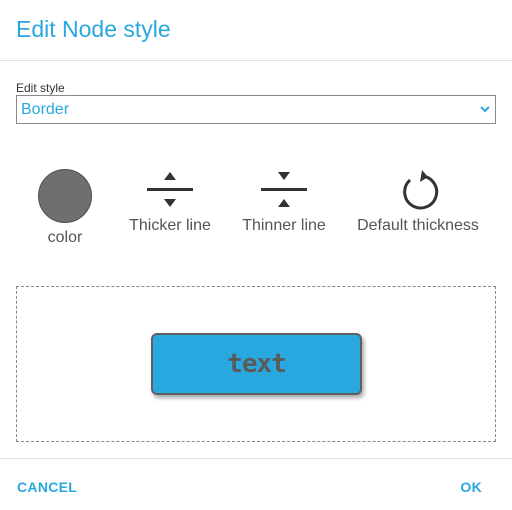  I want to click on thinner-line-label: Thinner line, so click(284, 225).